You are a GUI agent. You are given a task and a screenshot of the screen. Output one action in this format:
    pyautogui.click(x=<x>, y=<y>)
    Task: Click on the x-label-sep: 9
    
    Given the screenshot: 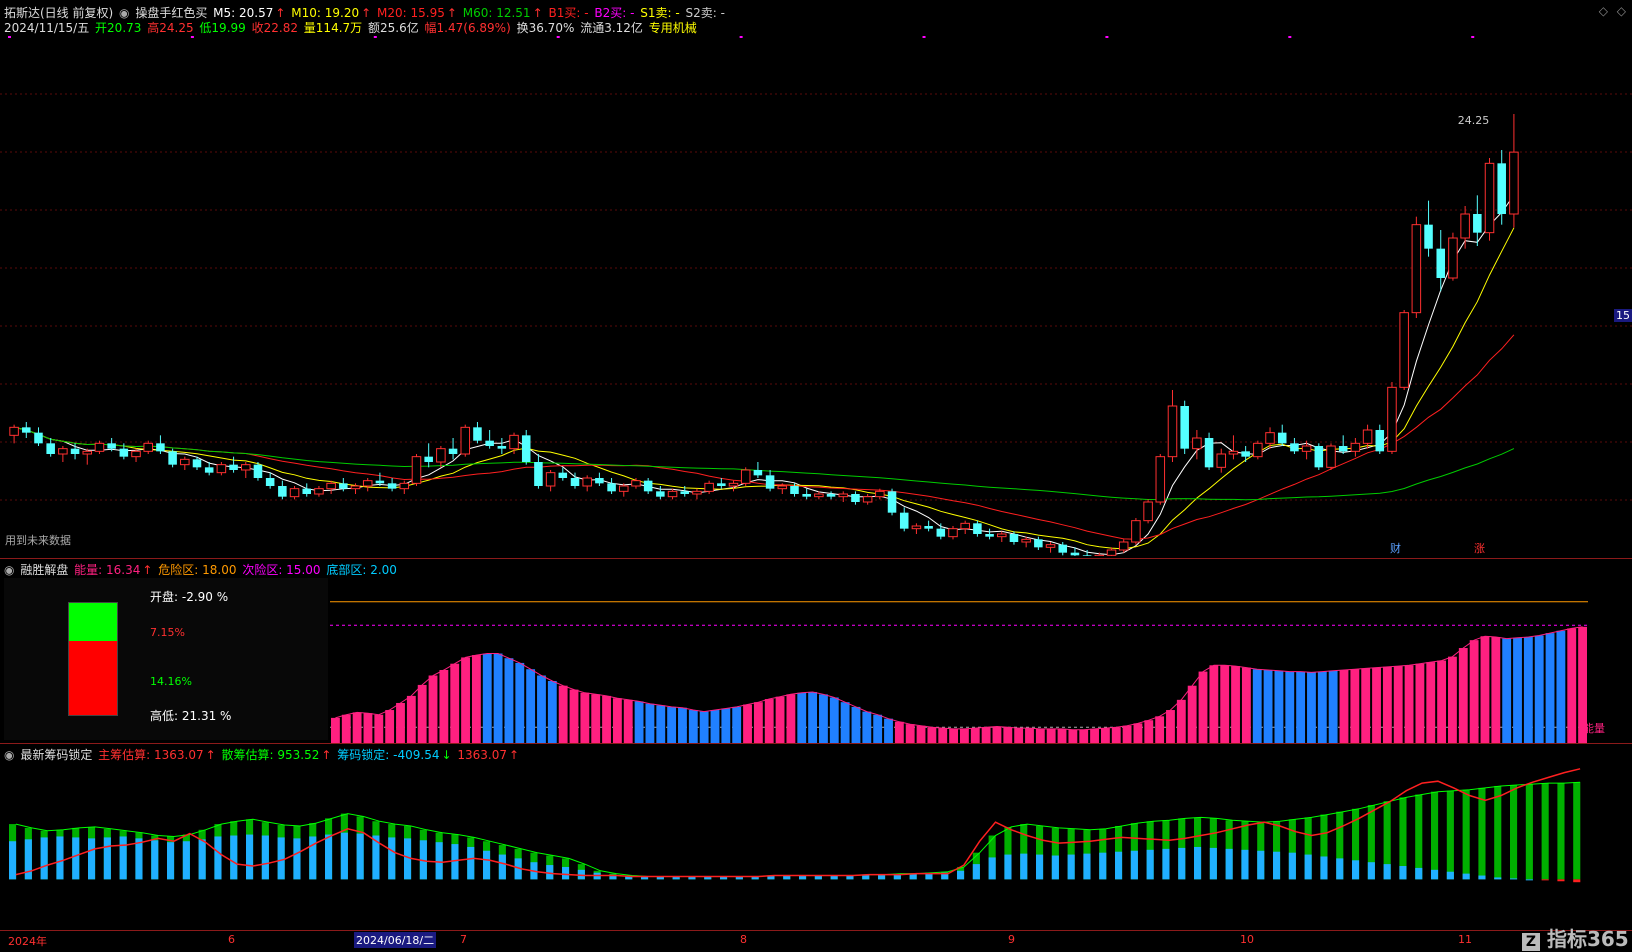 What is the action you would take?
    pyautogui.click(x=1011, y=939)
    